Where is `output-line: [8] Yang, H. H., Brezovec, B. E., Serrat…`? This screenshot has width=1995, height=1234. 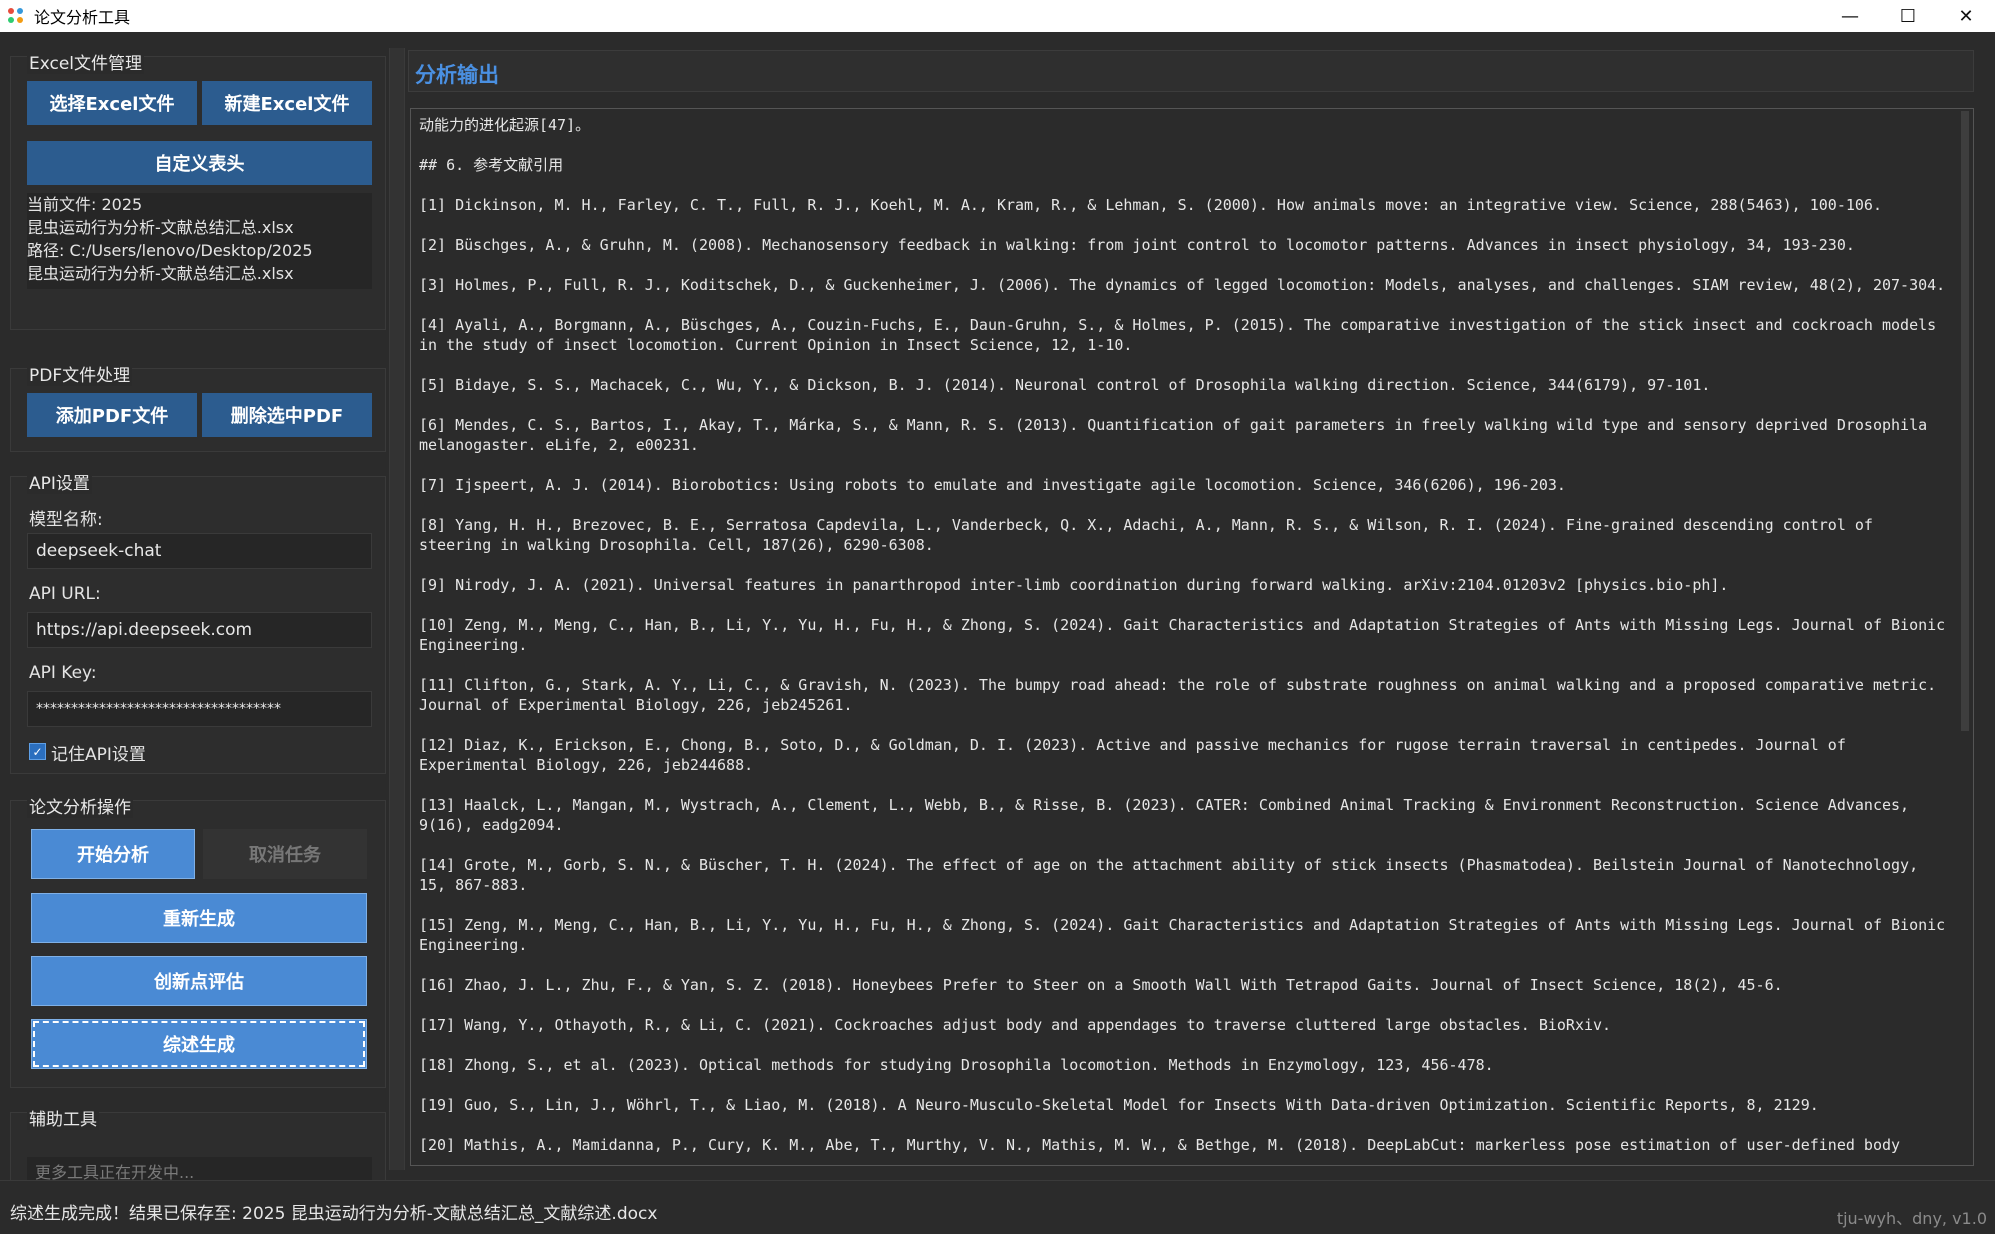 output-line: [8] Yang, H. H., Brezovec, B. E., Serrat… is located at coordinates (1150, 535).